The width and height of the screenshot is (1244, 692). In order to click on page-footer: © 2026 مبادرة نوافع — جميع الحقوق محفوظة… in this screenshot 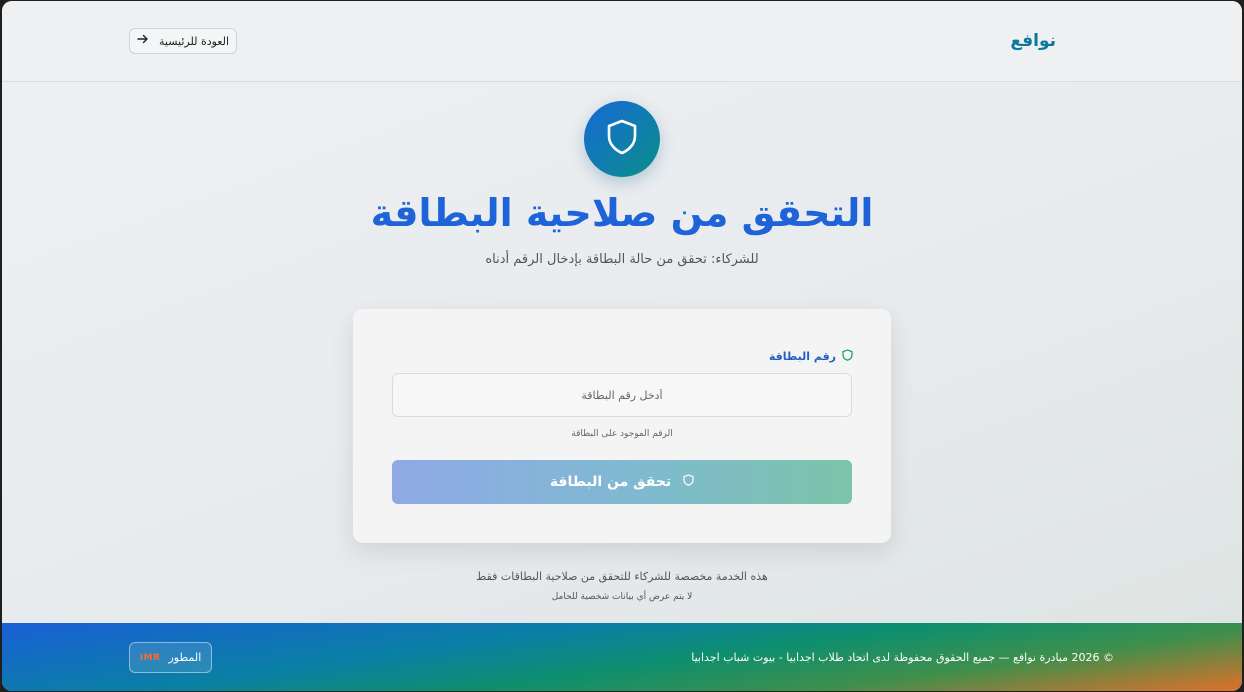, I will do `click(622, 657)`.